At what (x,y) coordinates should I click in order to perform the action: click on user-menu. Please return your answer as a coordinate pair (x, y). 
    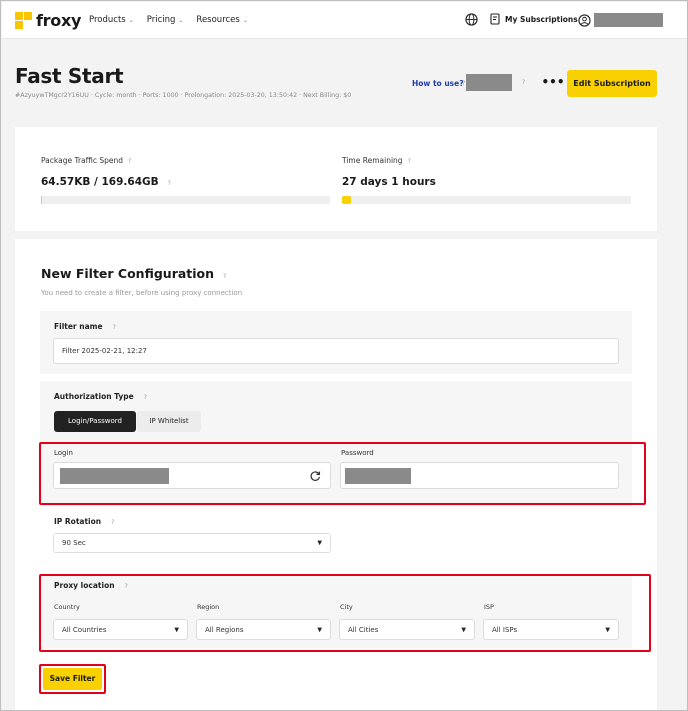
    Looking at the image, I should click on (620, 20).